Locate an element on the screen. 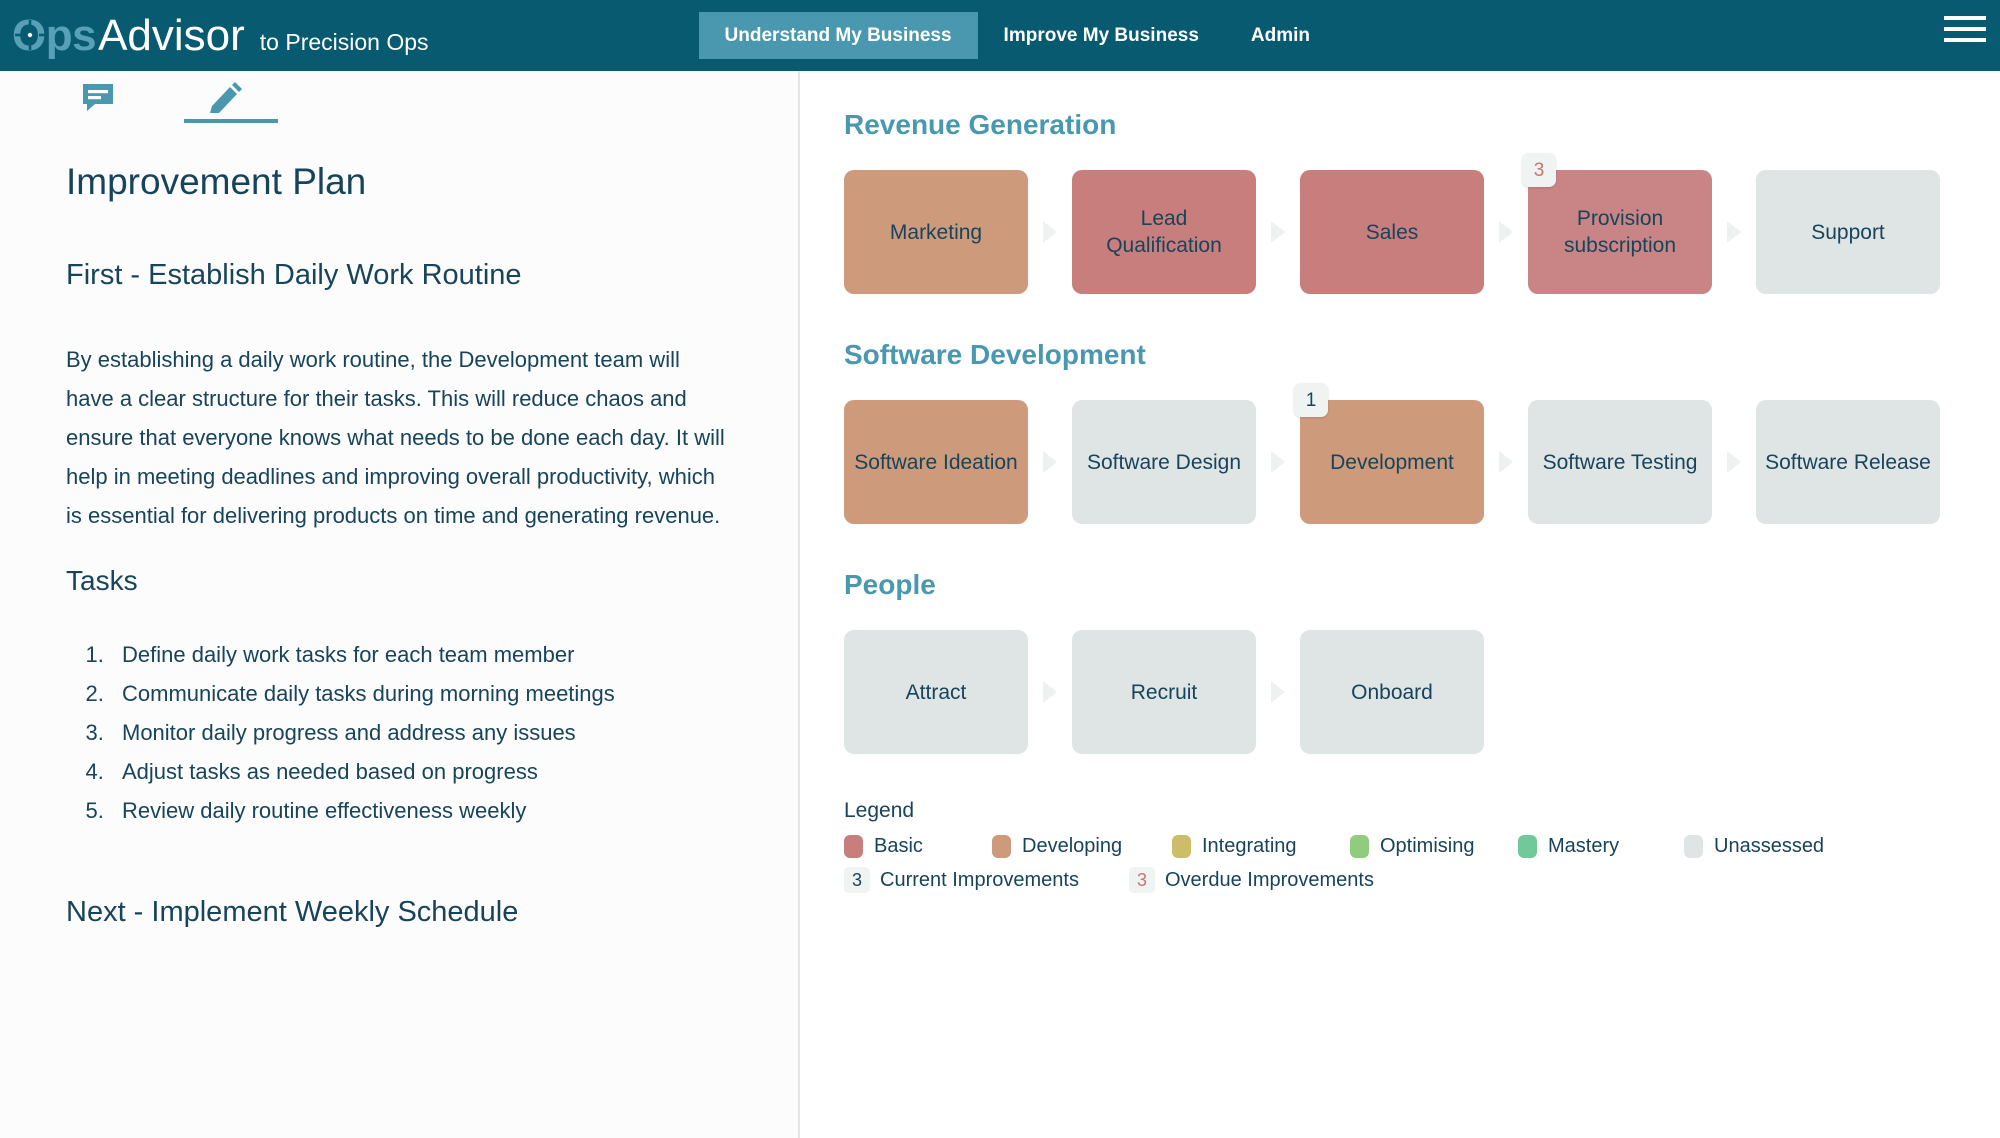 The width and height of the screenshot is (2000, 1138). node-box: Support is located at coordinates (1848, 232).